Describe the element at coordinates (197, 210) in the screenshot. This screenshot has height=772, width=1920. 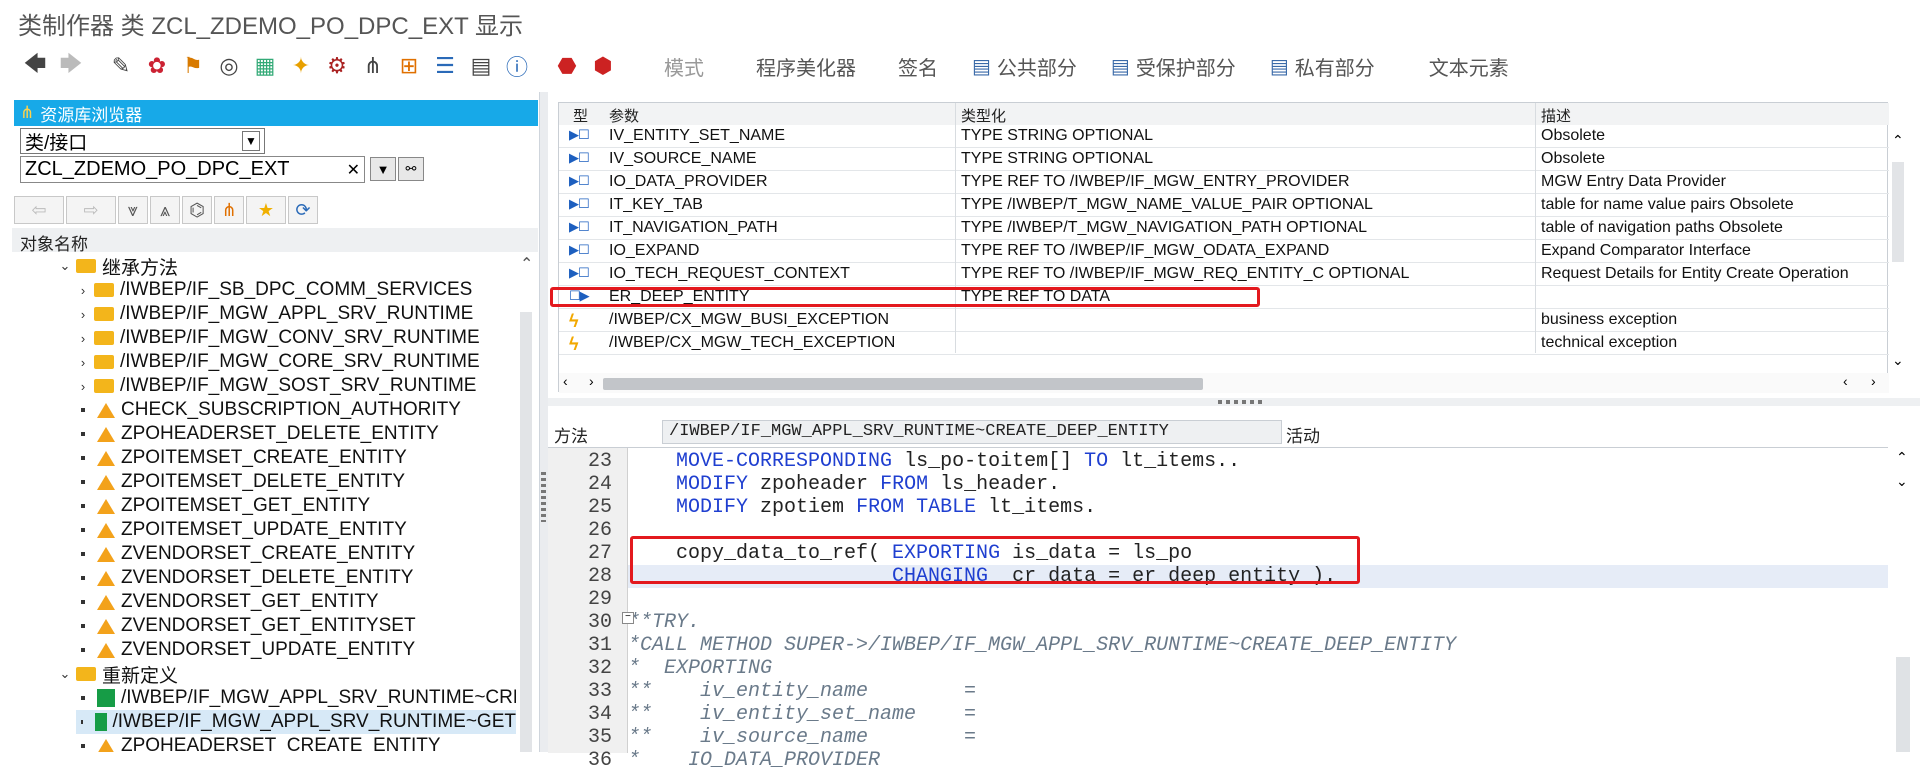
I see `binoculars-icon: ⌬` at that location.